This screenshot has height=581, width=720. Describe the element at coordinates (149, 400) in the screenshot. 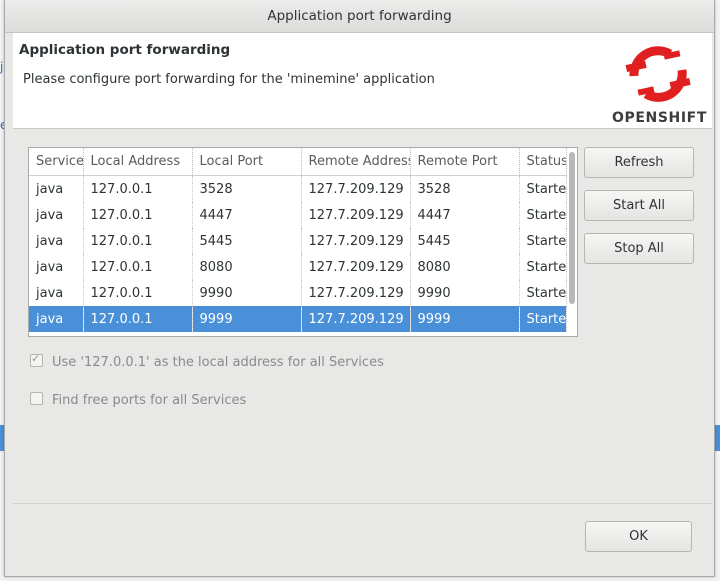

I see `find-free-ports-label: Find free ports for all Services` at that location.